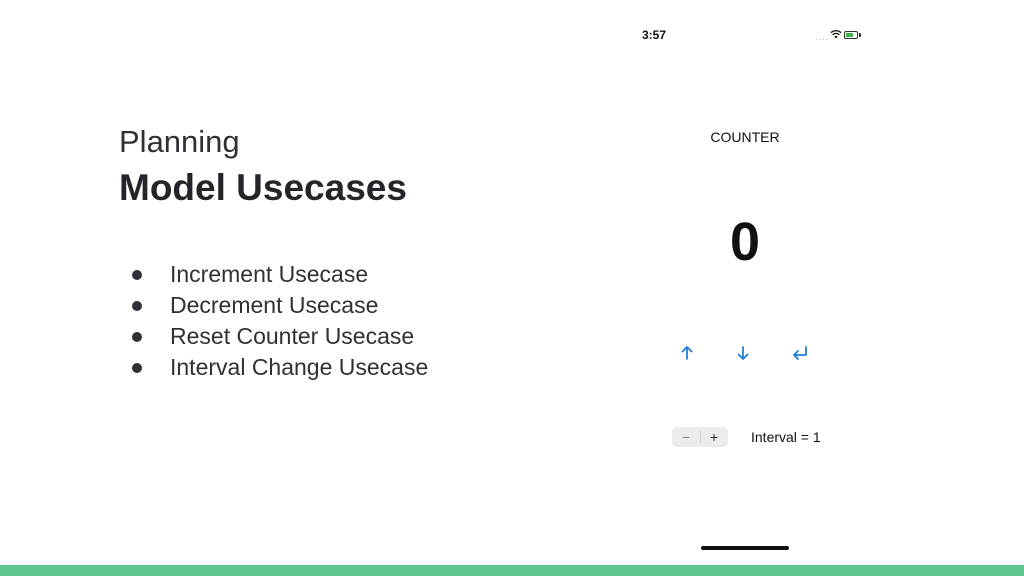 The height and width of the screenshot is (576, 1024). I want to click on battery-level, so click(849, 35).